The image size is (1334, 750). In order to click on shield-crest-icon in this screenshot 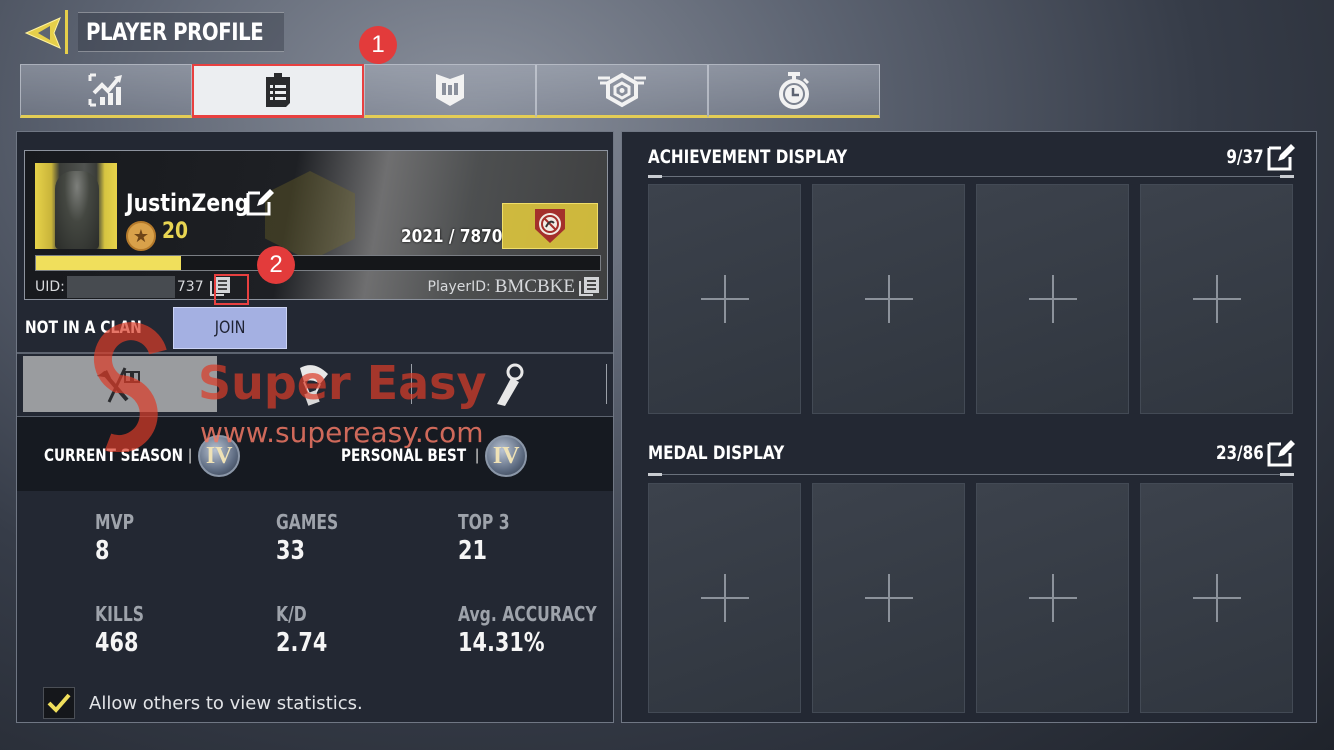, I will do `click(550, 226)`.